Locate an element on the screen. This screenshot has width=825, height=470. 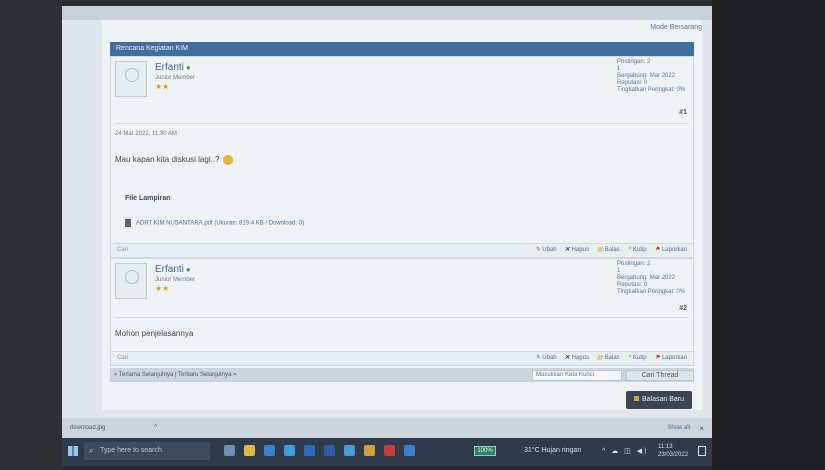
windows-start-icon is located at coordinates (73, 451).